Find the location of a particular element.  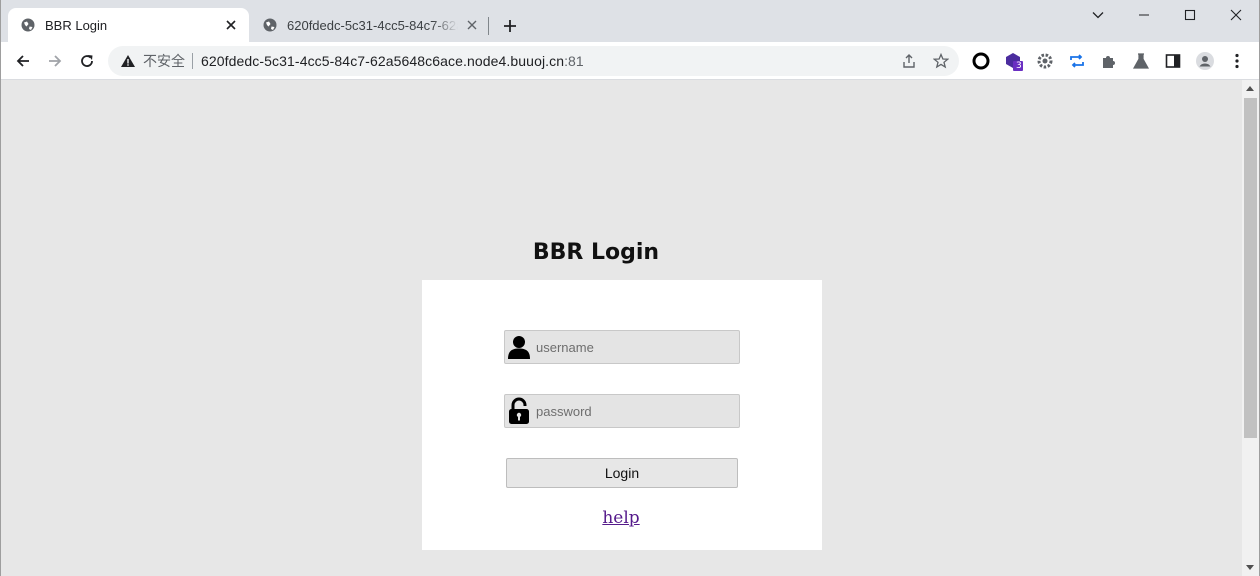

divider is located at coordinates (192, 61).